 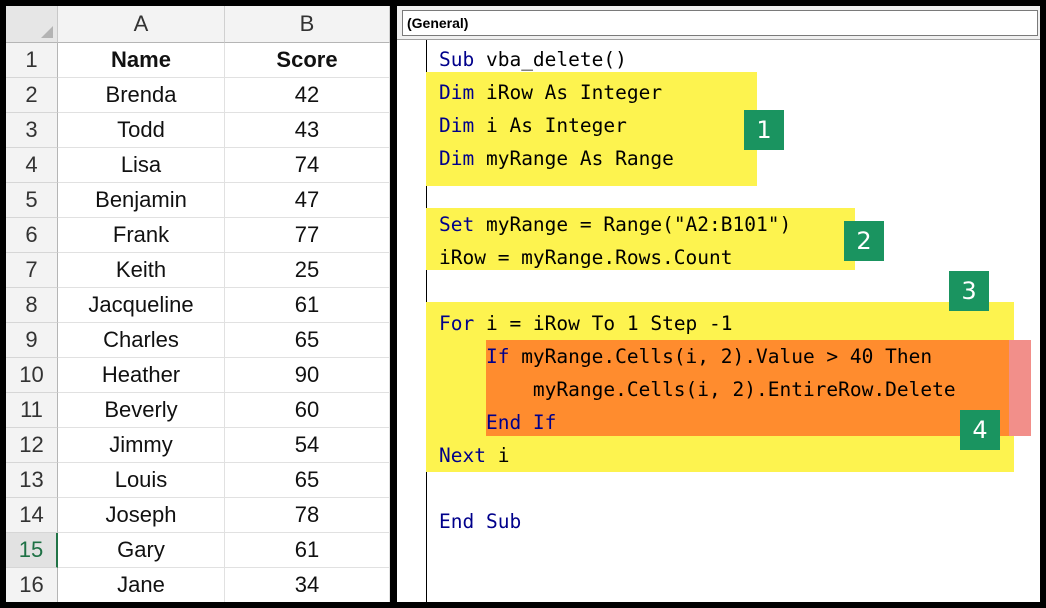 What do you see at coordinates (141, 305) in the screenshot?
I see `cell-name: Jacqueline` at bounding box center [141, 305].